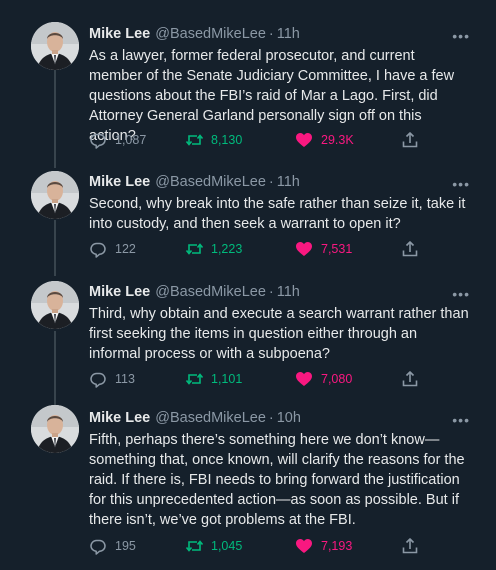 This screenshot has height=570, width=496. I want to click on reply-button: 1,087, so click(117, 140).